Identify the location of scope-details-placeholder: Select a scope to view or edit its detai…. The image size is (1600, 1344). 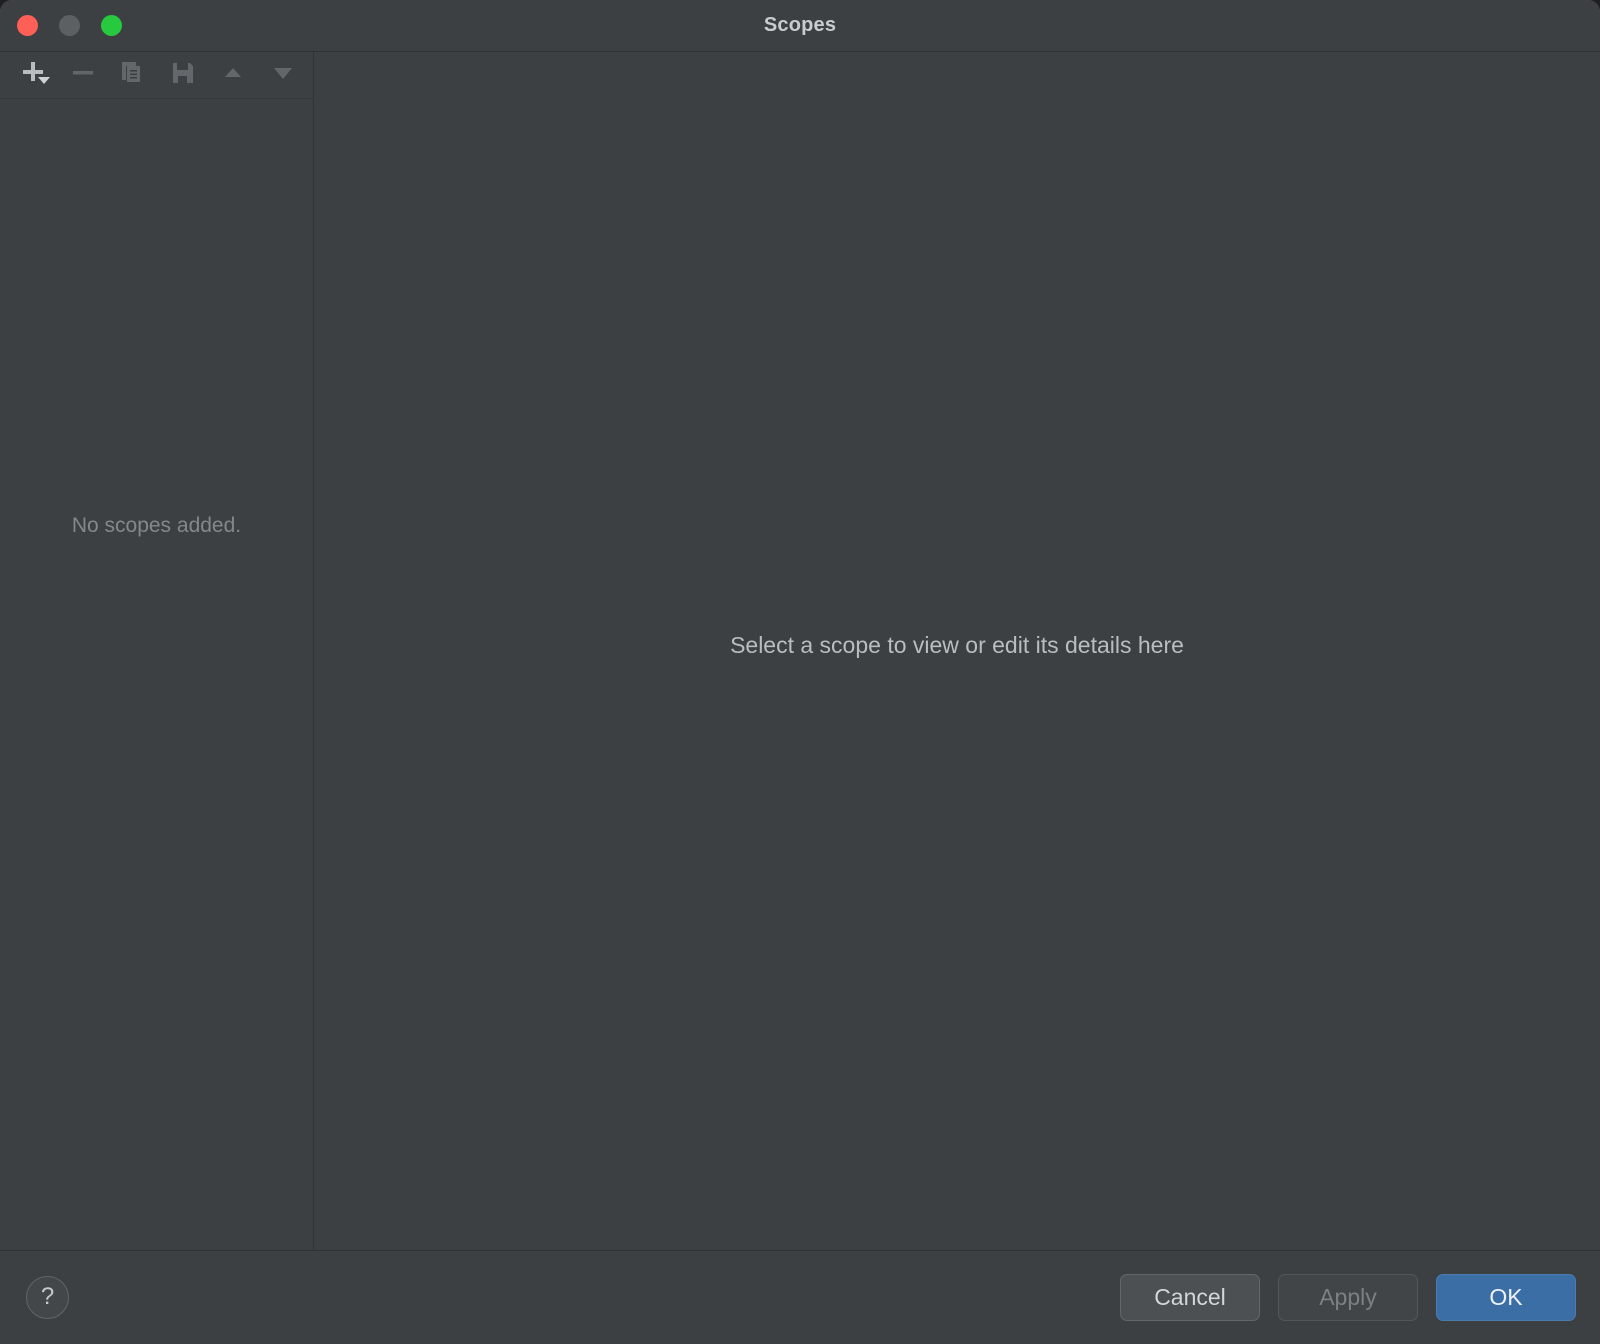
(957, 645).